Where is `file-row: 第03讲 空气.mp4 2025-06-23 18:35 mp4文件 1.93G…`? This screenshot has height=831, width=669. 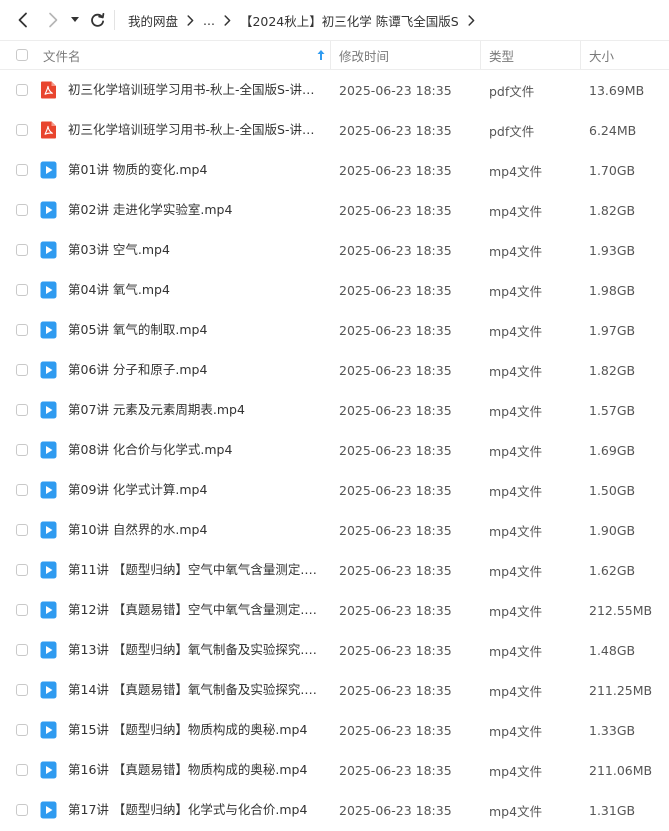
file-row: 第03讲 空气.mp4 2025-06-23 18:35 mp4文件 1.93G… is located at coordinates (334, 250).